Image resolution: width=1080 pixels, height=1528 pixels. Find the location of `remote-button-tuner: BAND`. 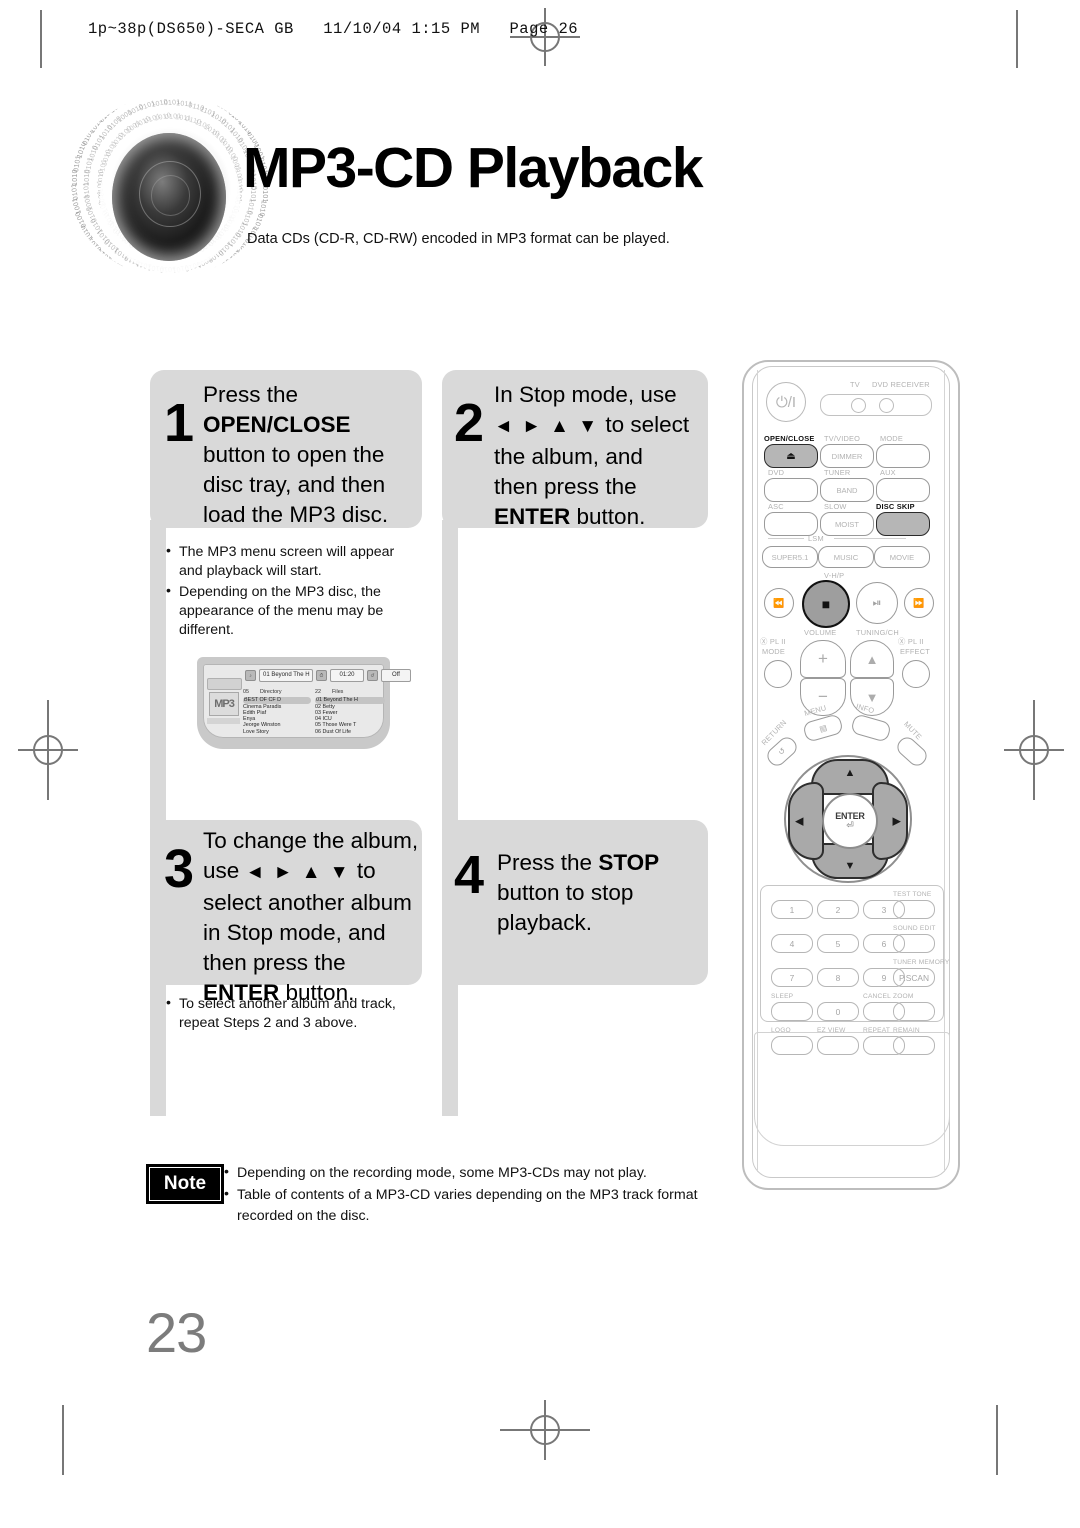

remote-button-tuner: BAND is located at coordinates (847, 490).